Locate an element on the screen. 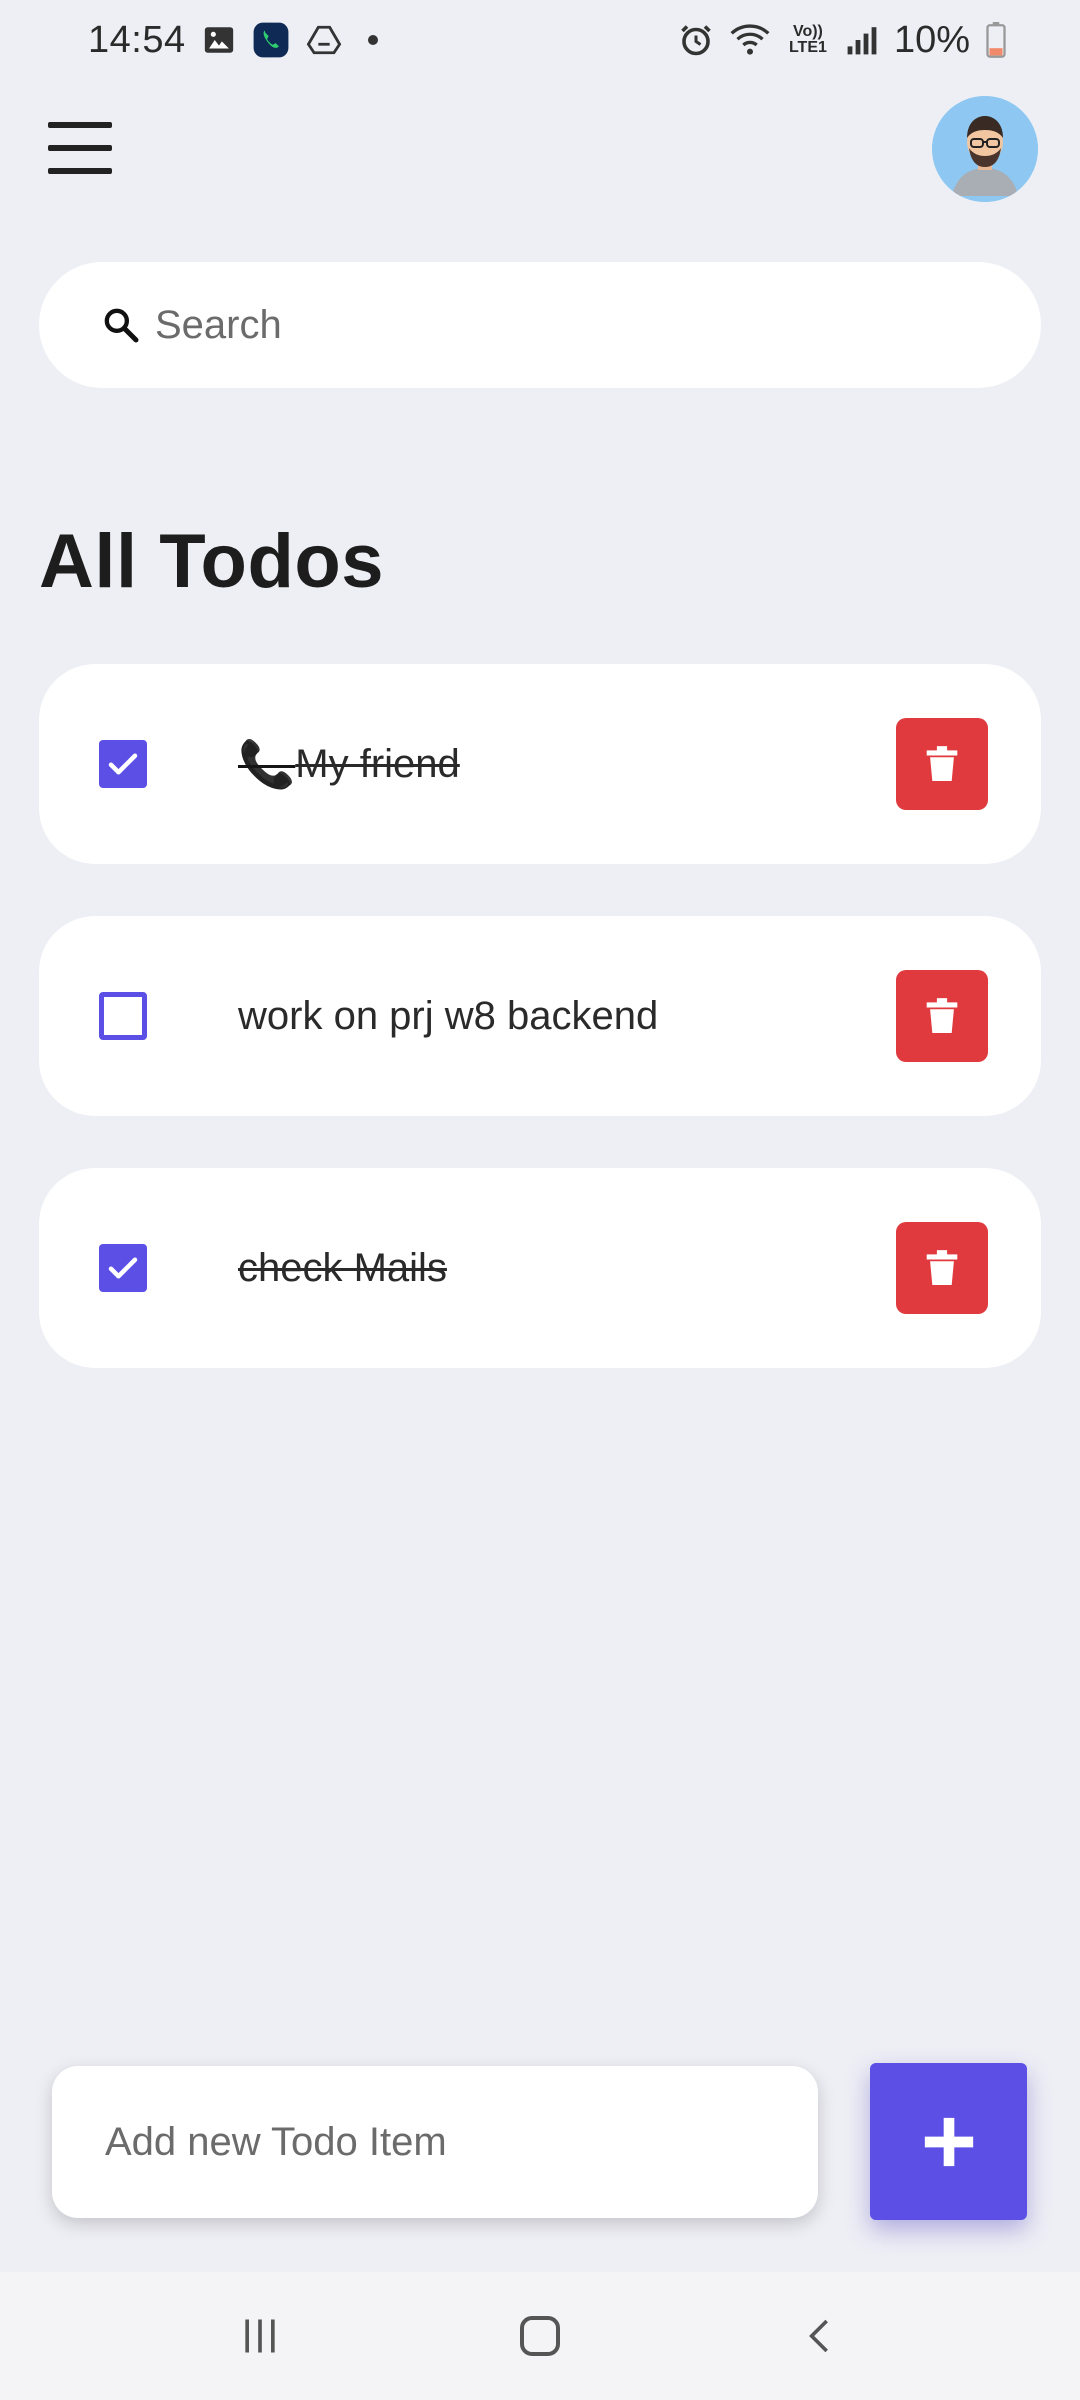 The image size is (1080, 2400). phone-emoji-icon: 📞 is located at coordinates (267, 763).